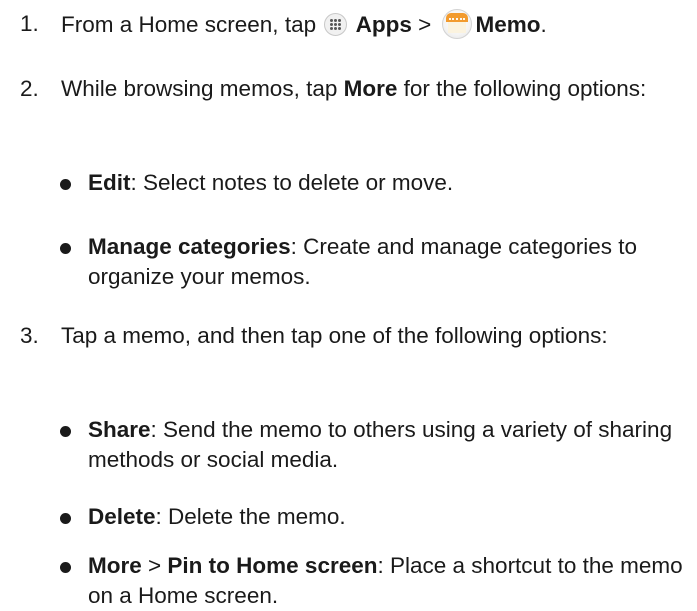  What do you see at coordinates (109, 182) in the screenshot?
I see `bullet-term: Edit` at bounding box center [109, 182].